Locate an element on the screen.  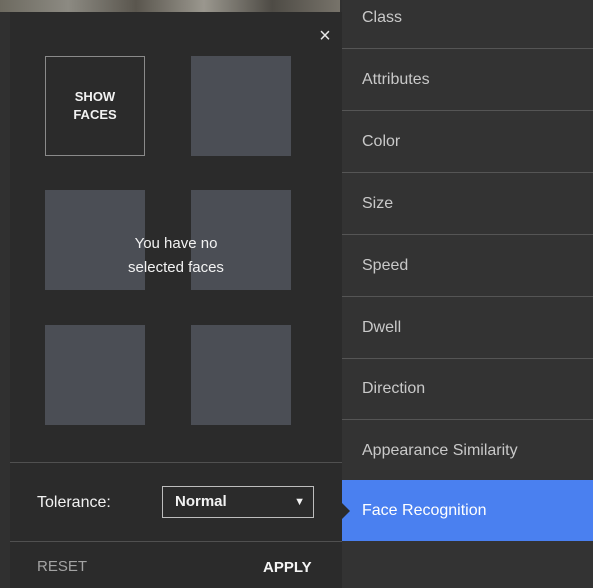
menu-item-label: Size is located at coordinates (378, 203).